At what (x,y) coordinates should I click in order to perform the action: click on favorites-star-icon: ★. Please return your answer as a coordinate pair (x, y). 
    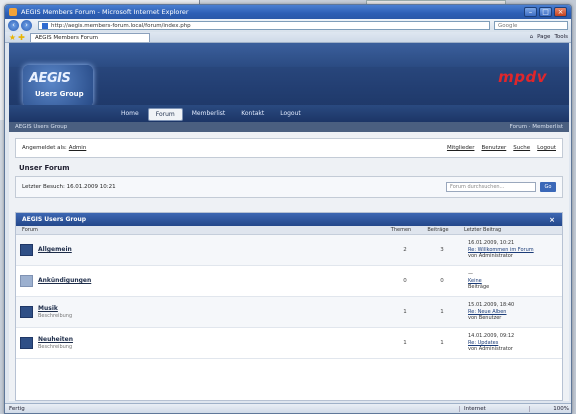
    Looking at the image, I should click on (12, 37).